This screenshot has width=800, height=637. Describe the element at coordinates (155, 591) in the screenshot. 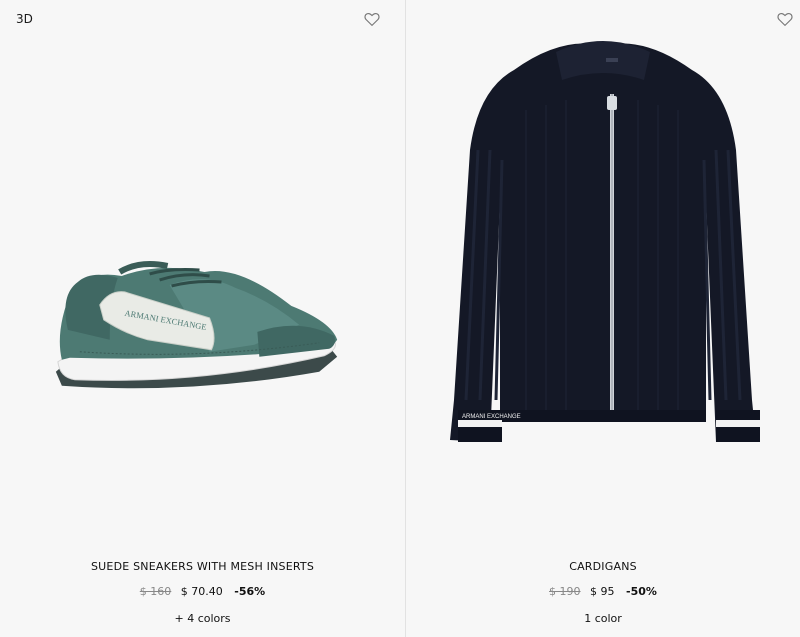

I see `original-price: $ 160` at that location.